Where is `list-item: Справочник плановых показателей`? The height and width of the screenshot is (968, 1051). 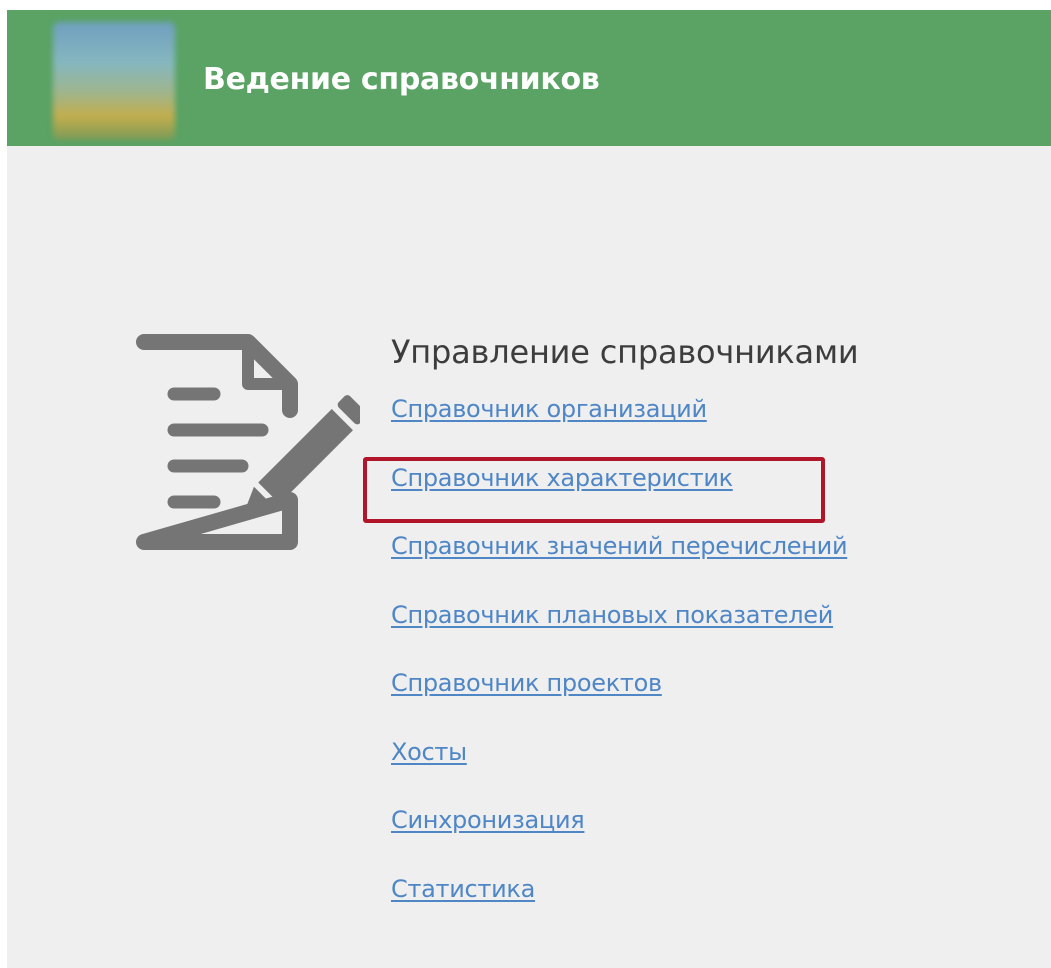 list-item: Справочник плановых показателей is located at coordinates (619, 635).